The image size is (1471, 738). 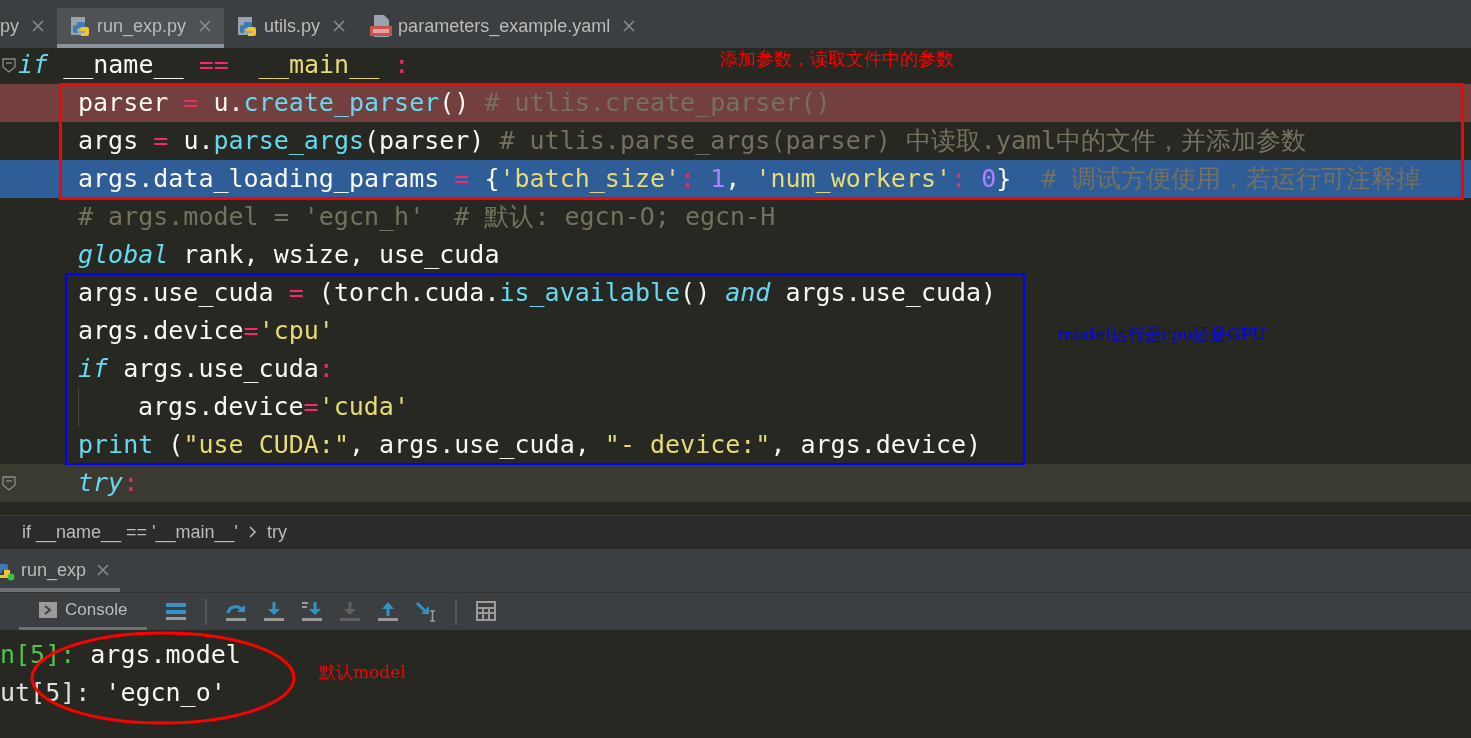 What do you see at coordinates (253, 532) in the screenshot?
I see `chevron-icon` at bounding box center [253, 532].